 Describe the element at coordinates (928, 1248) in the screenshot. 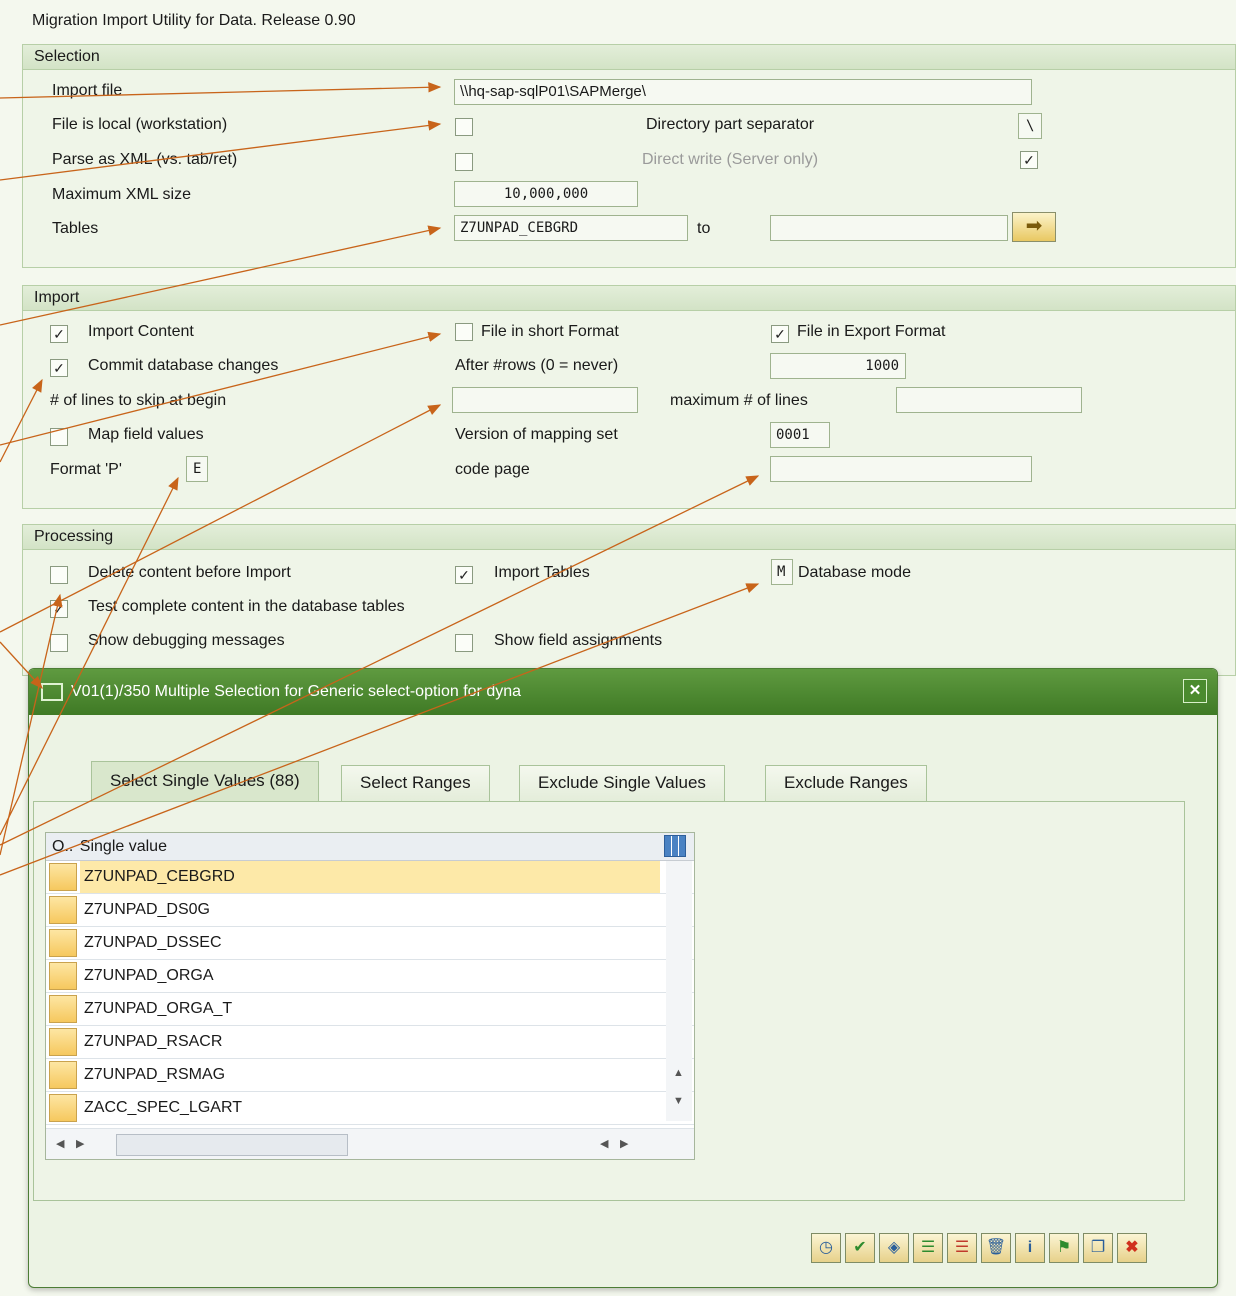

I see `insert-row-button: ☰` at that location.